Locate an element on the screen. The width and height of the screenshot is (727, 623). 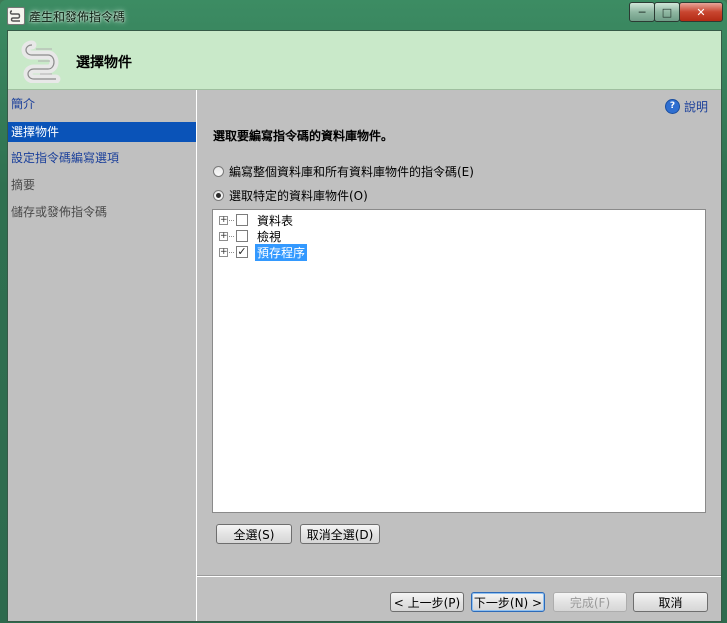
tree-node-tables: + 資料表 is located at coordinates (257, 220).